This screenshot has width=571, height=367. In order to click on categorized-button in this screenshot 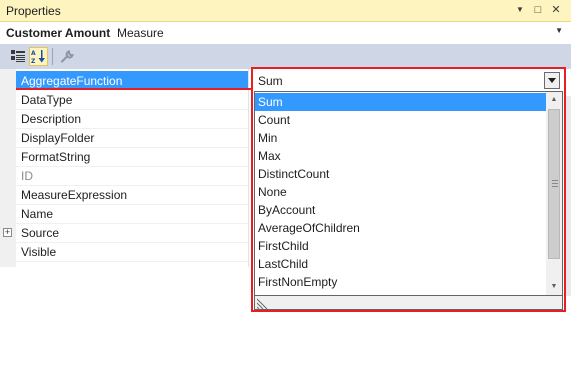, I will do `click(17, 56)`.